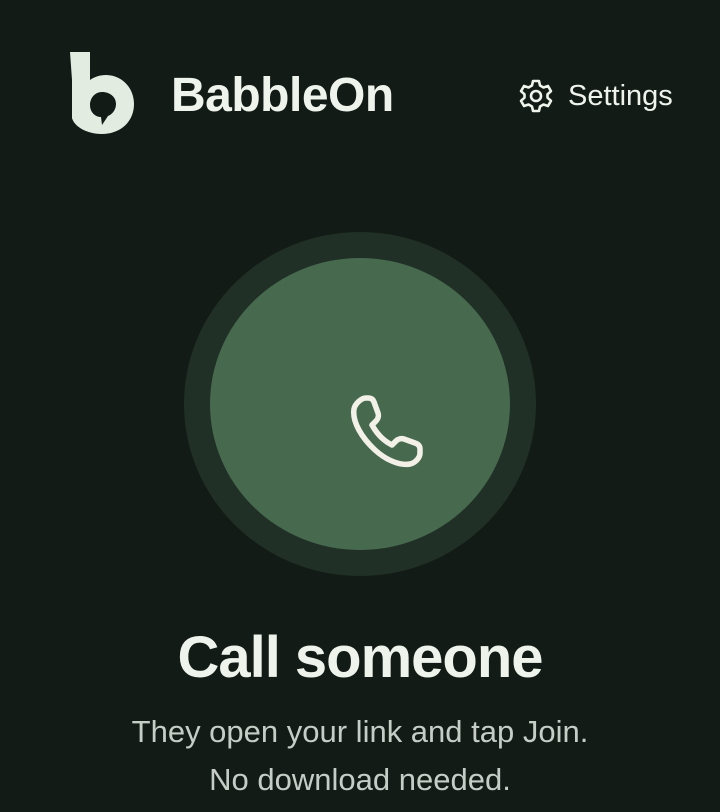 Image resolution: width=720 pixels, height=812 pixels. Describe the element at coordinates (360, 779) in the screenshot. I see `call-subtitle-line-2: No download needed.` at that location.